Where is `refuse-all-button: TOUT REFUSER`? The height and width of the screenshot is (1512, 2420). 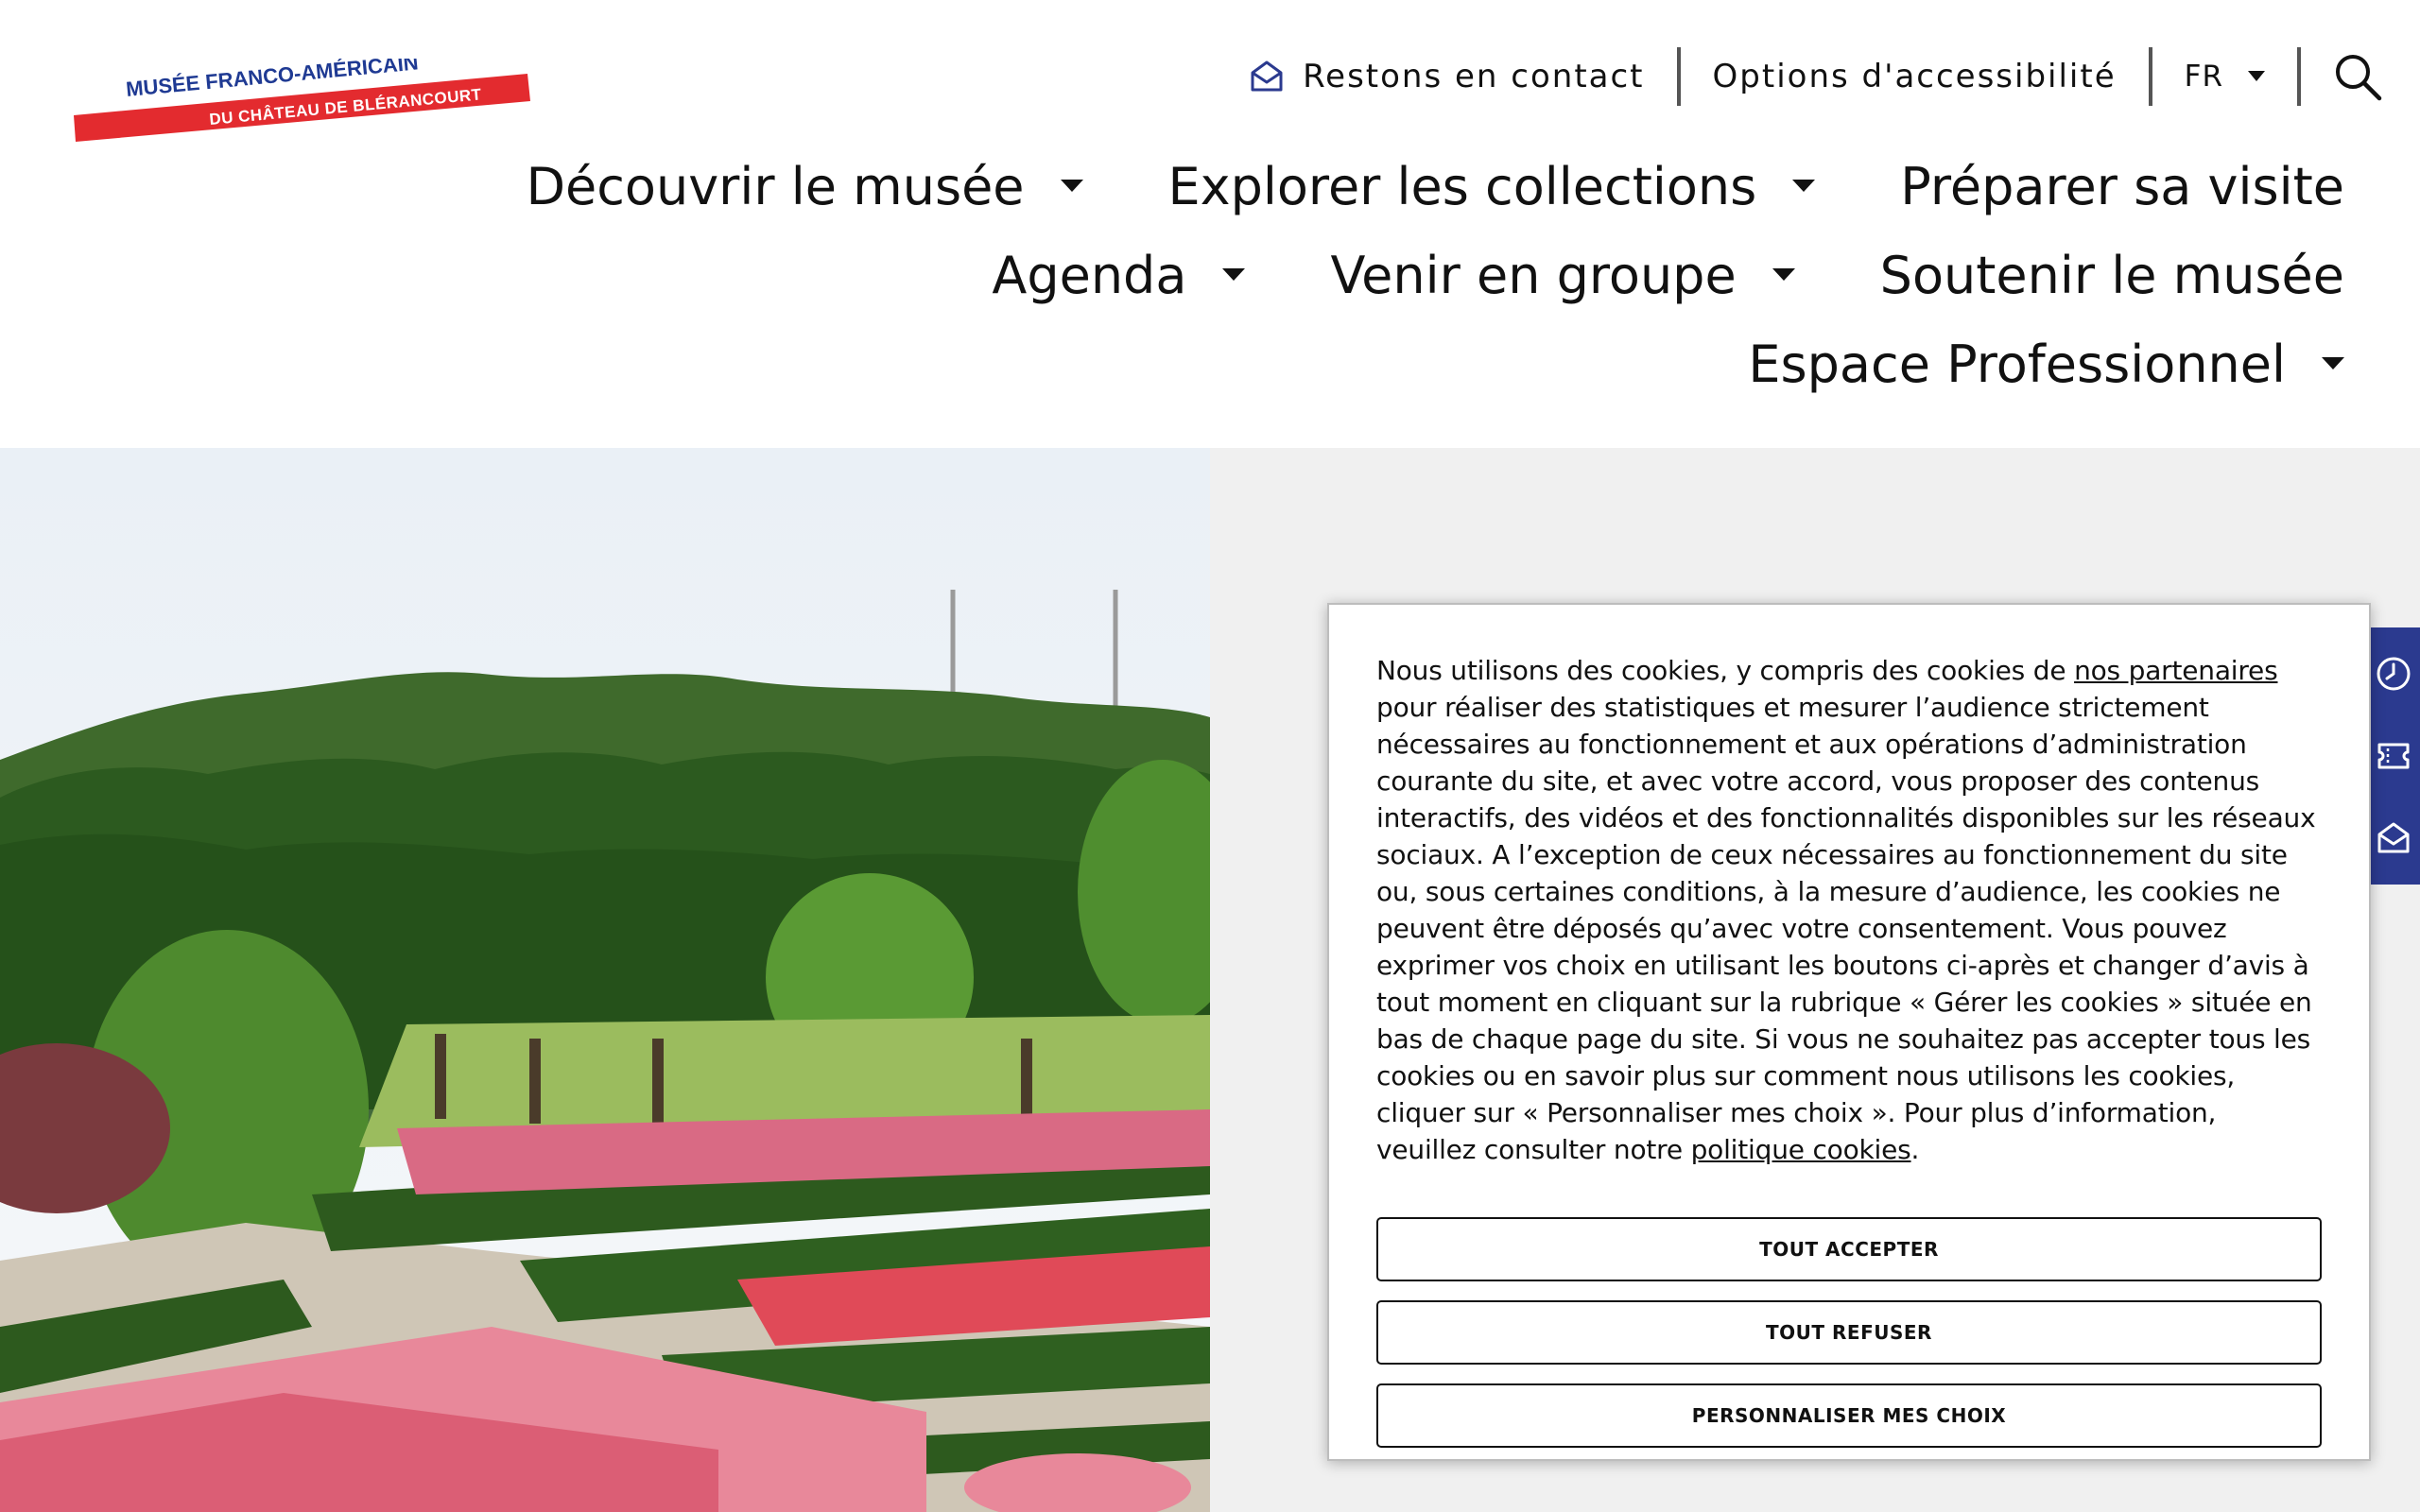 refuse-all-button: TOUT REFUSER is located at coordinates (1849, 1332).